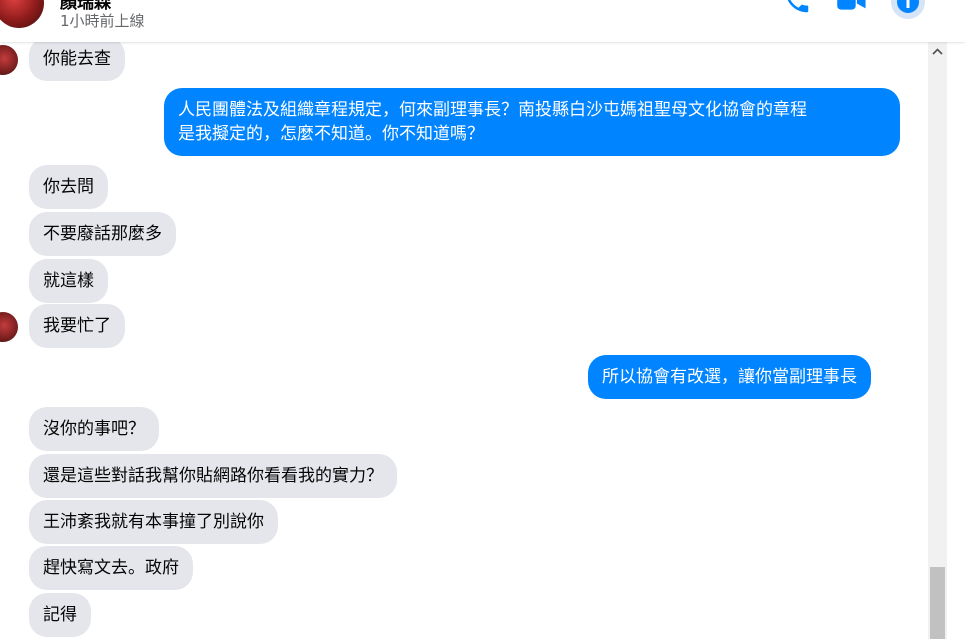  I want to click on phone-icon, so click(797, 10).